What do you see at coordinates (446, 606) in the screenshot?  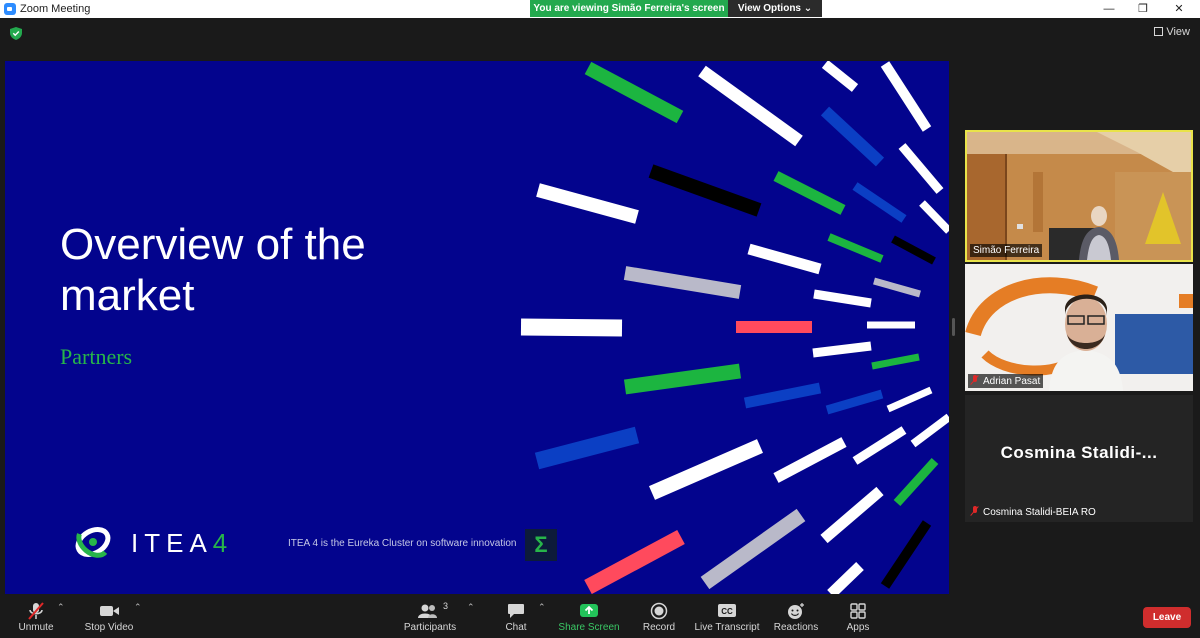 I see `participants-count: 3` at bounding box center [446, 606].